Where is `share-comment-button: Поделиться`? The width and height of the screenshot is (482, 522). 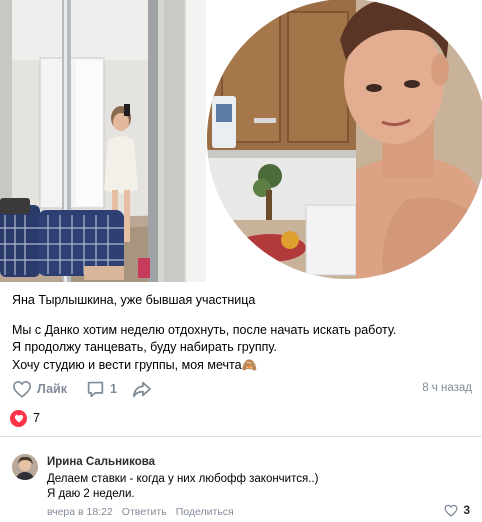 share-comment-button: Поделиться is located at coordinates (205, 512).